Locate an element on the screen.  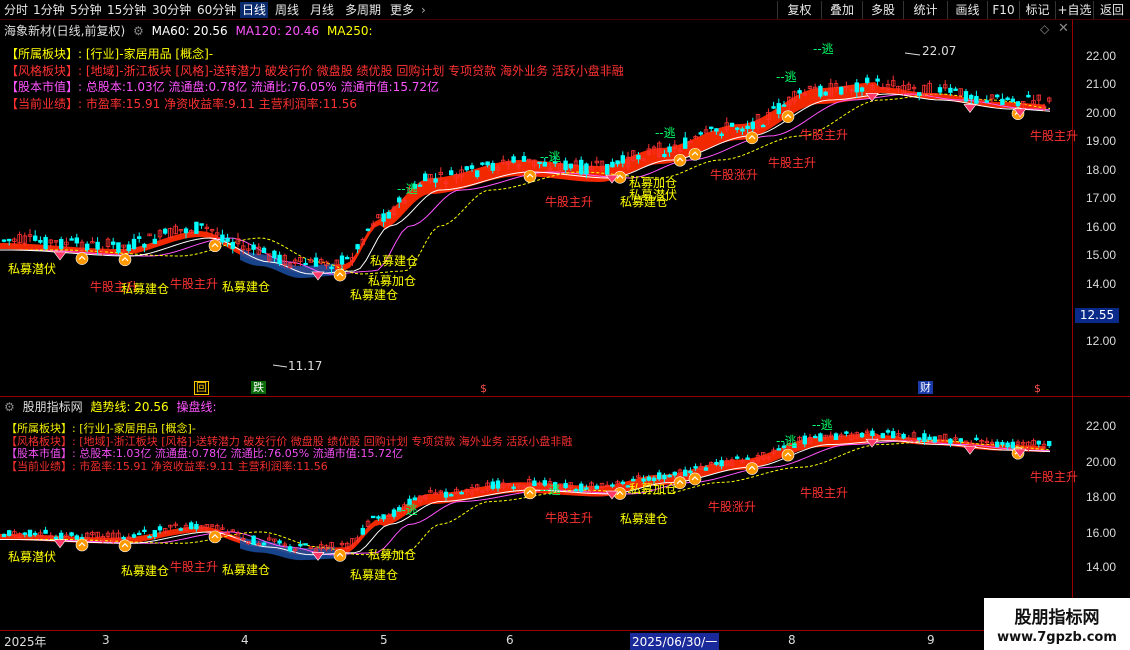
event-marker-review: 回 is located at coordinates (201, 388).